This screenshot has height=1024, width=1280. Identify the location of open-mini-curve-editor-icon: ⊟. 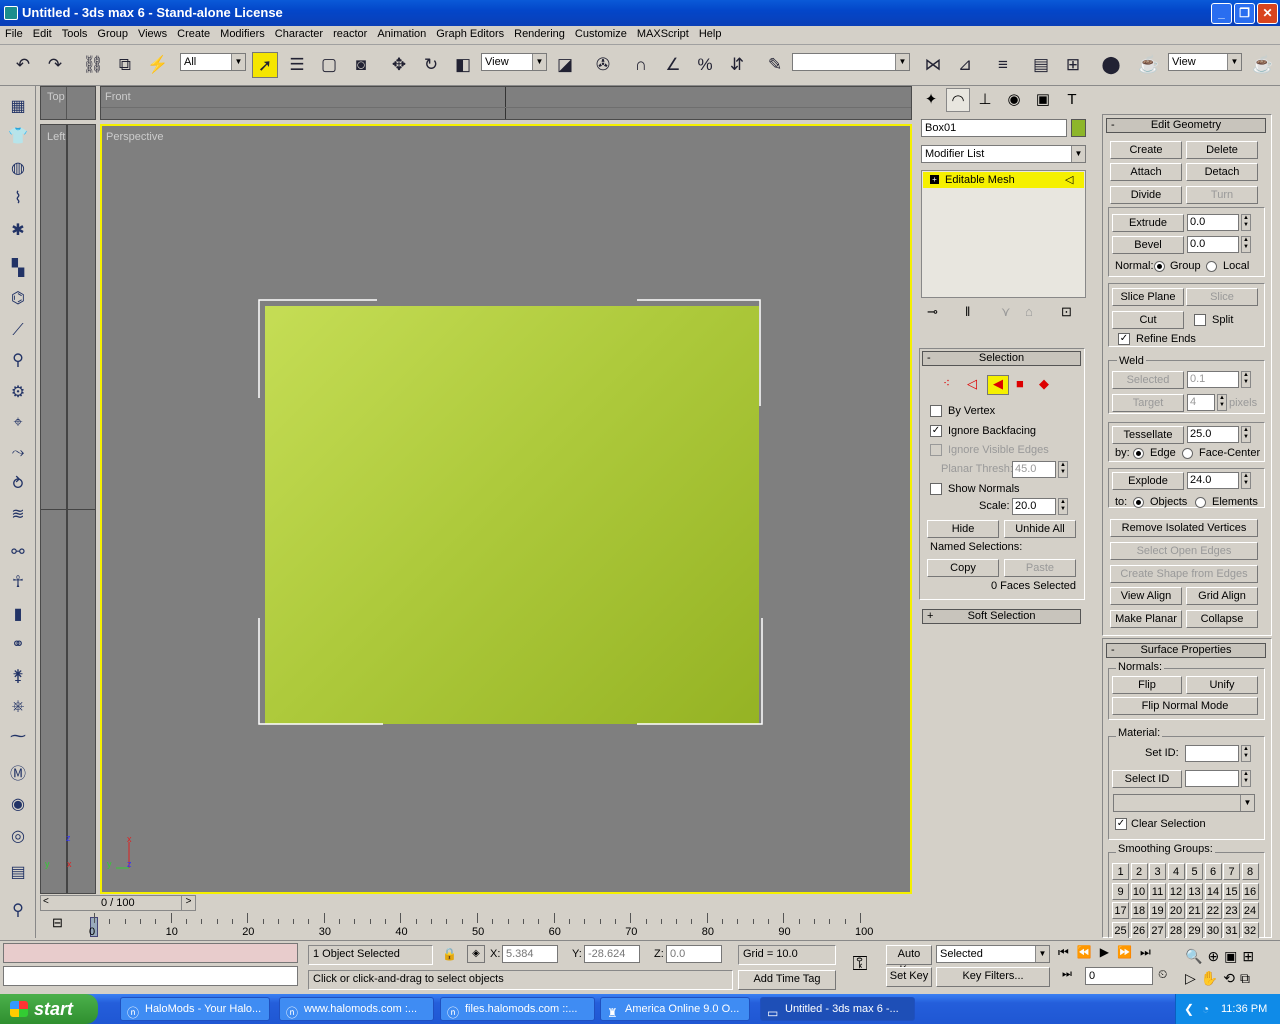
(57, 923).